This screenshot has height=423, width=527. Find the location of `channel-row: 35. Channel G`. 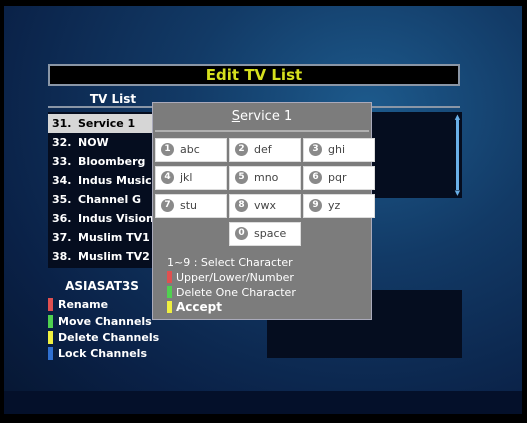

channel-row: 35. Channel G is located at coordinates (102, 199).